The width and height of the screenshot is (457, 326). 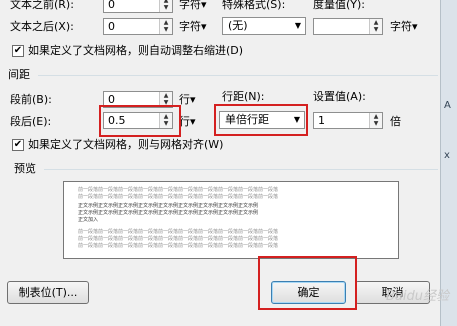 I want to click on indent-after-field: 0 ▲ ▼, so click(x=138, y=26).